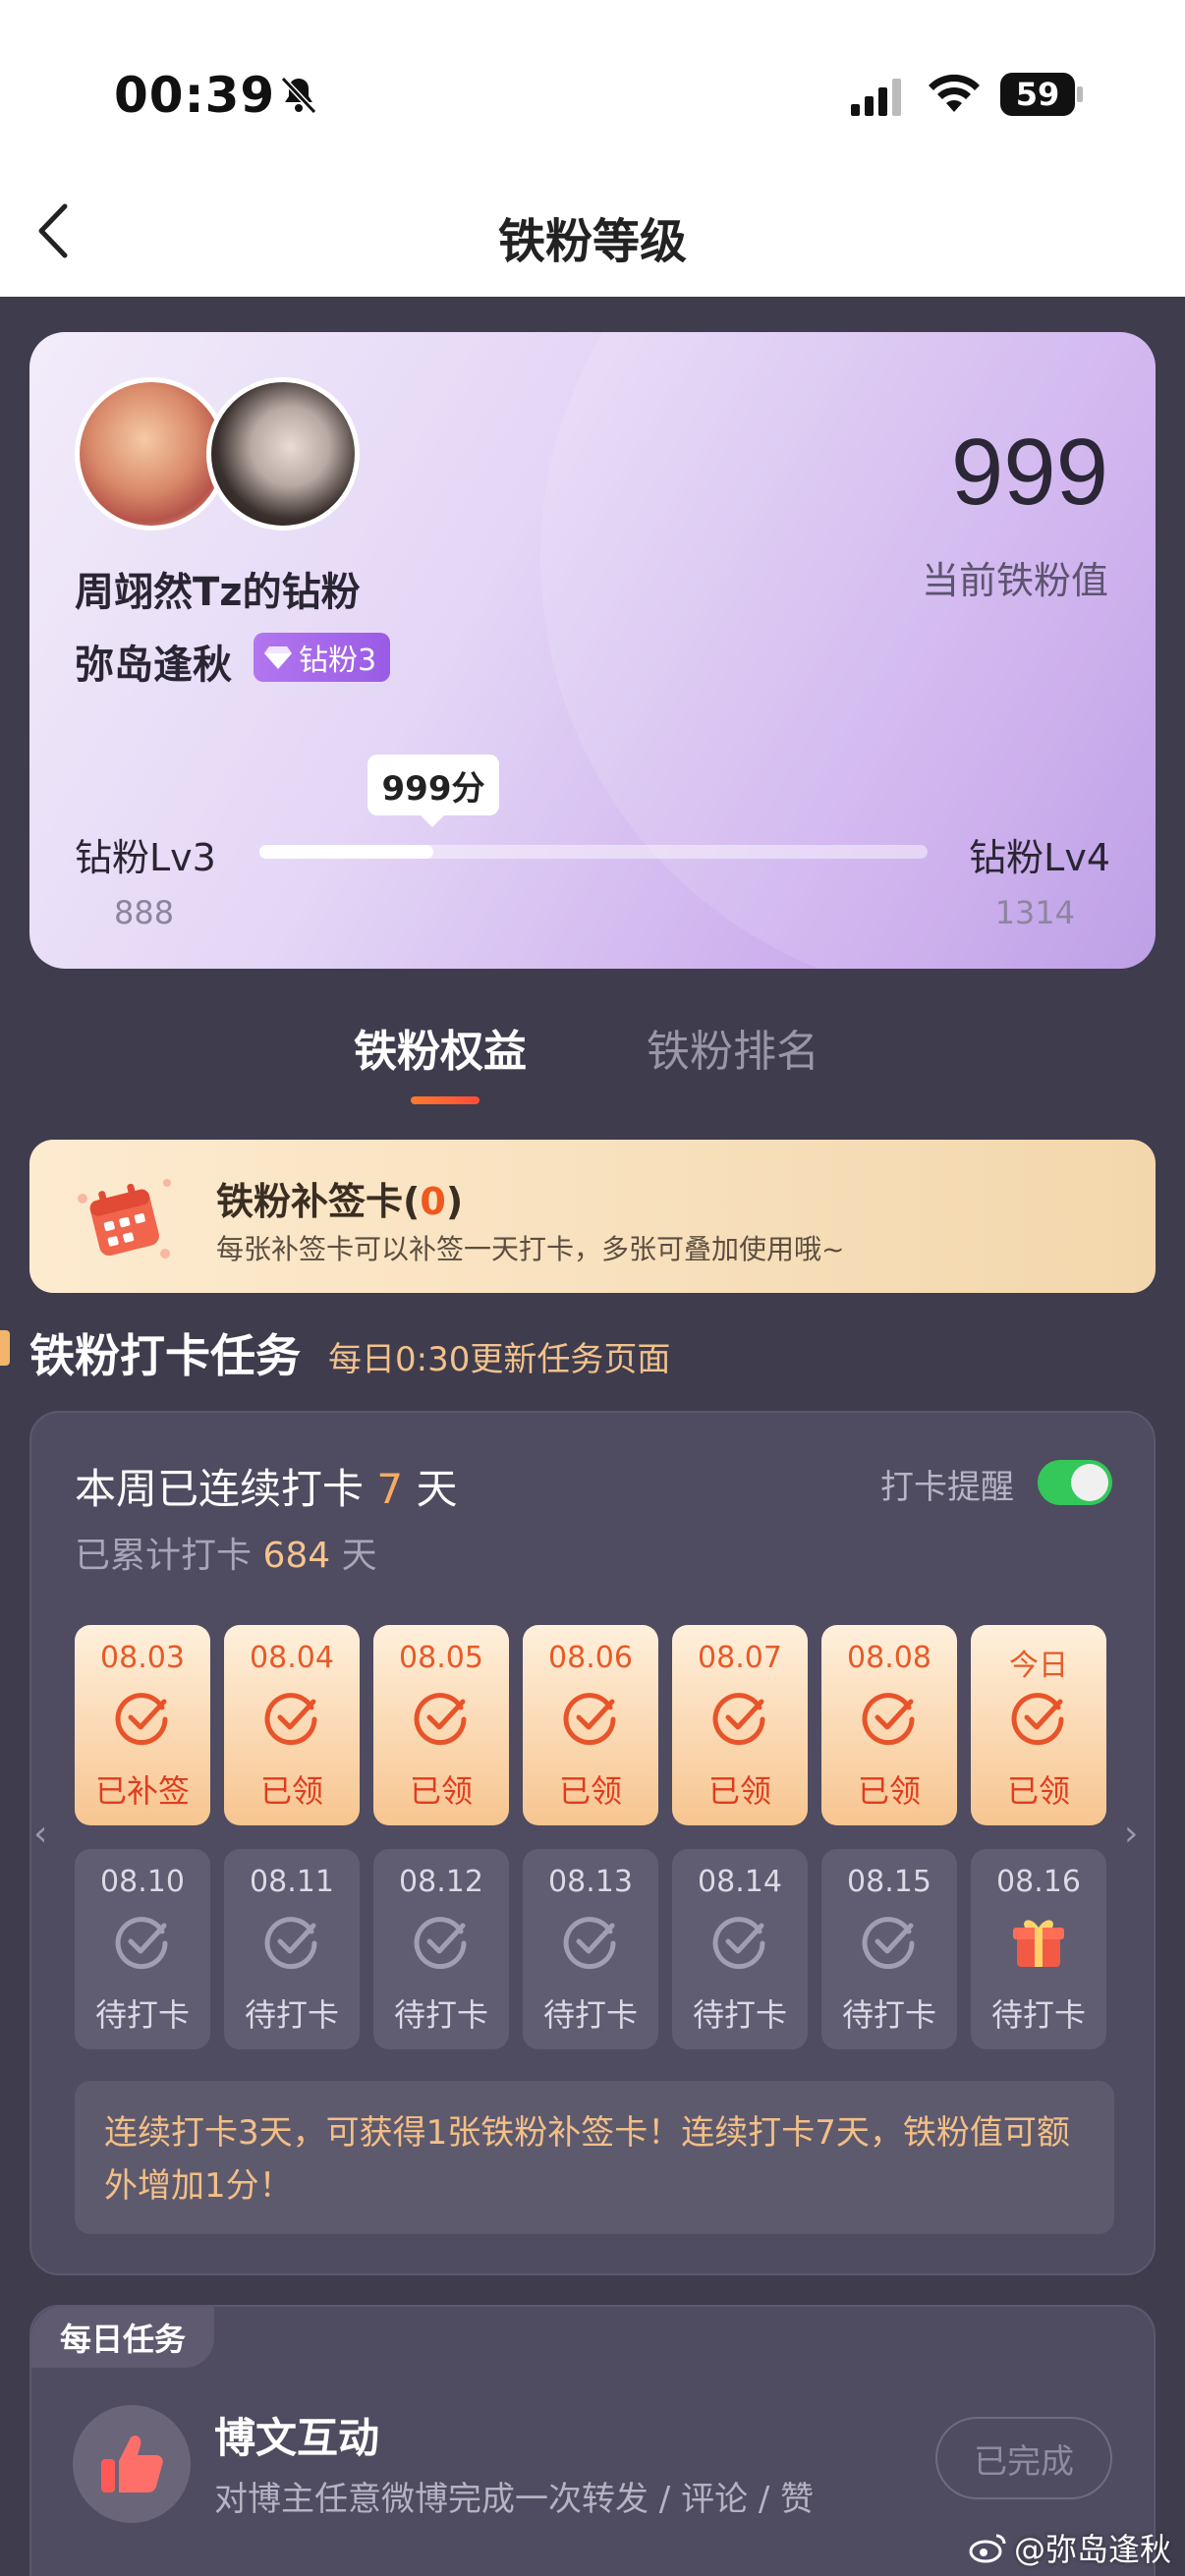  What do you see at coordinates (889, 1725) in the screenshot?
I see `checkin-day: 08.08 已领` at bounding box center [889, 1725].